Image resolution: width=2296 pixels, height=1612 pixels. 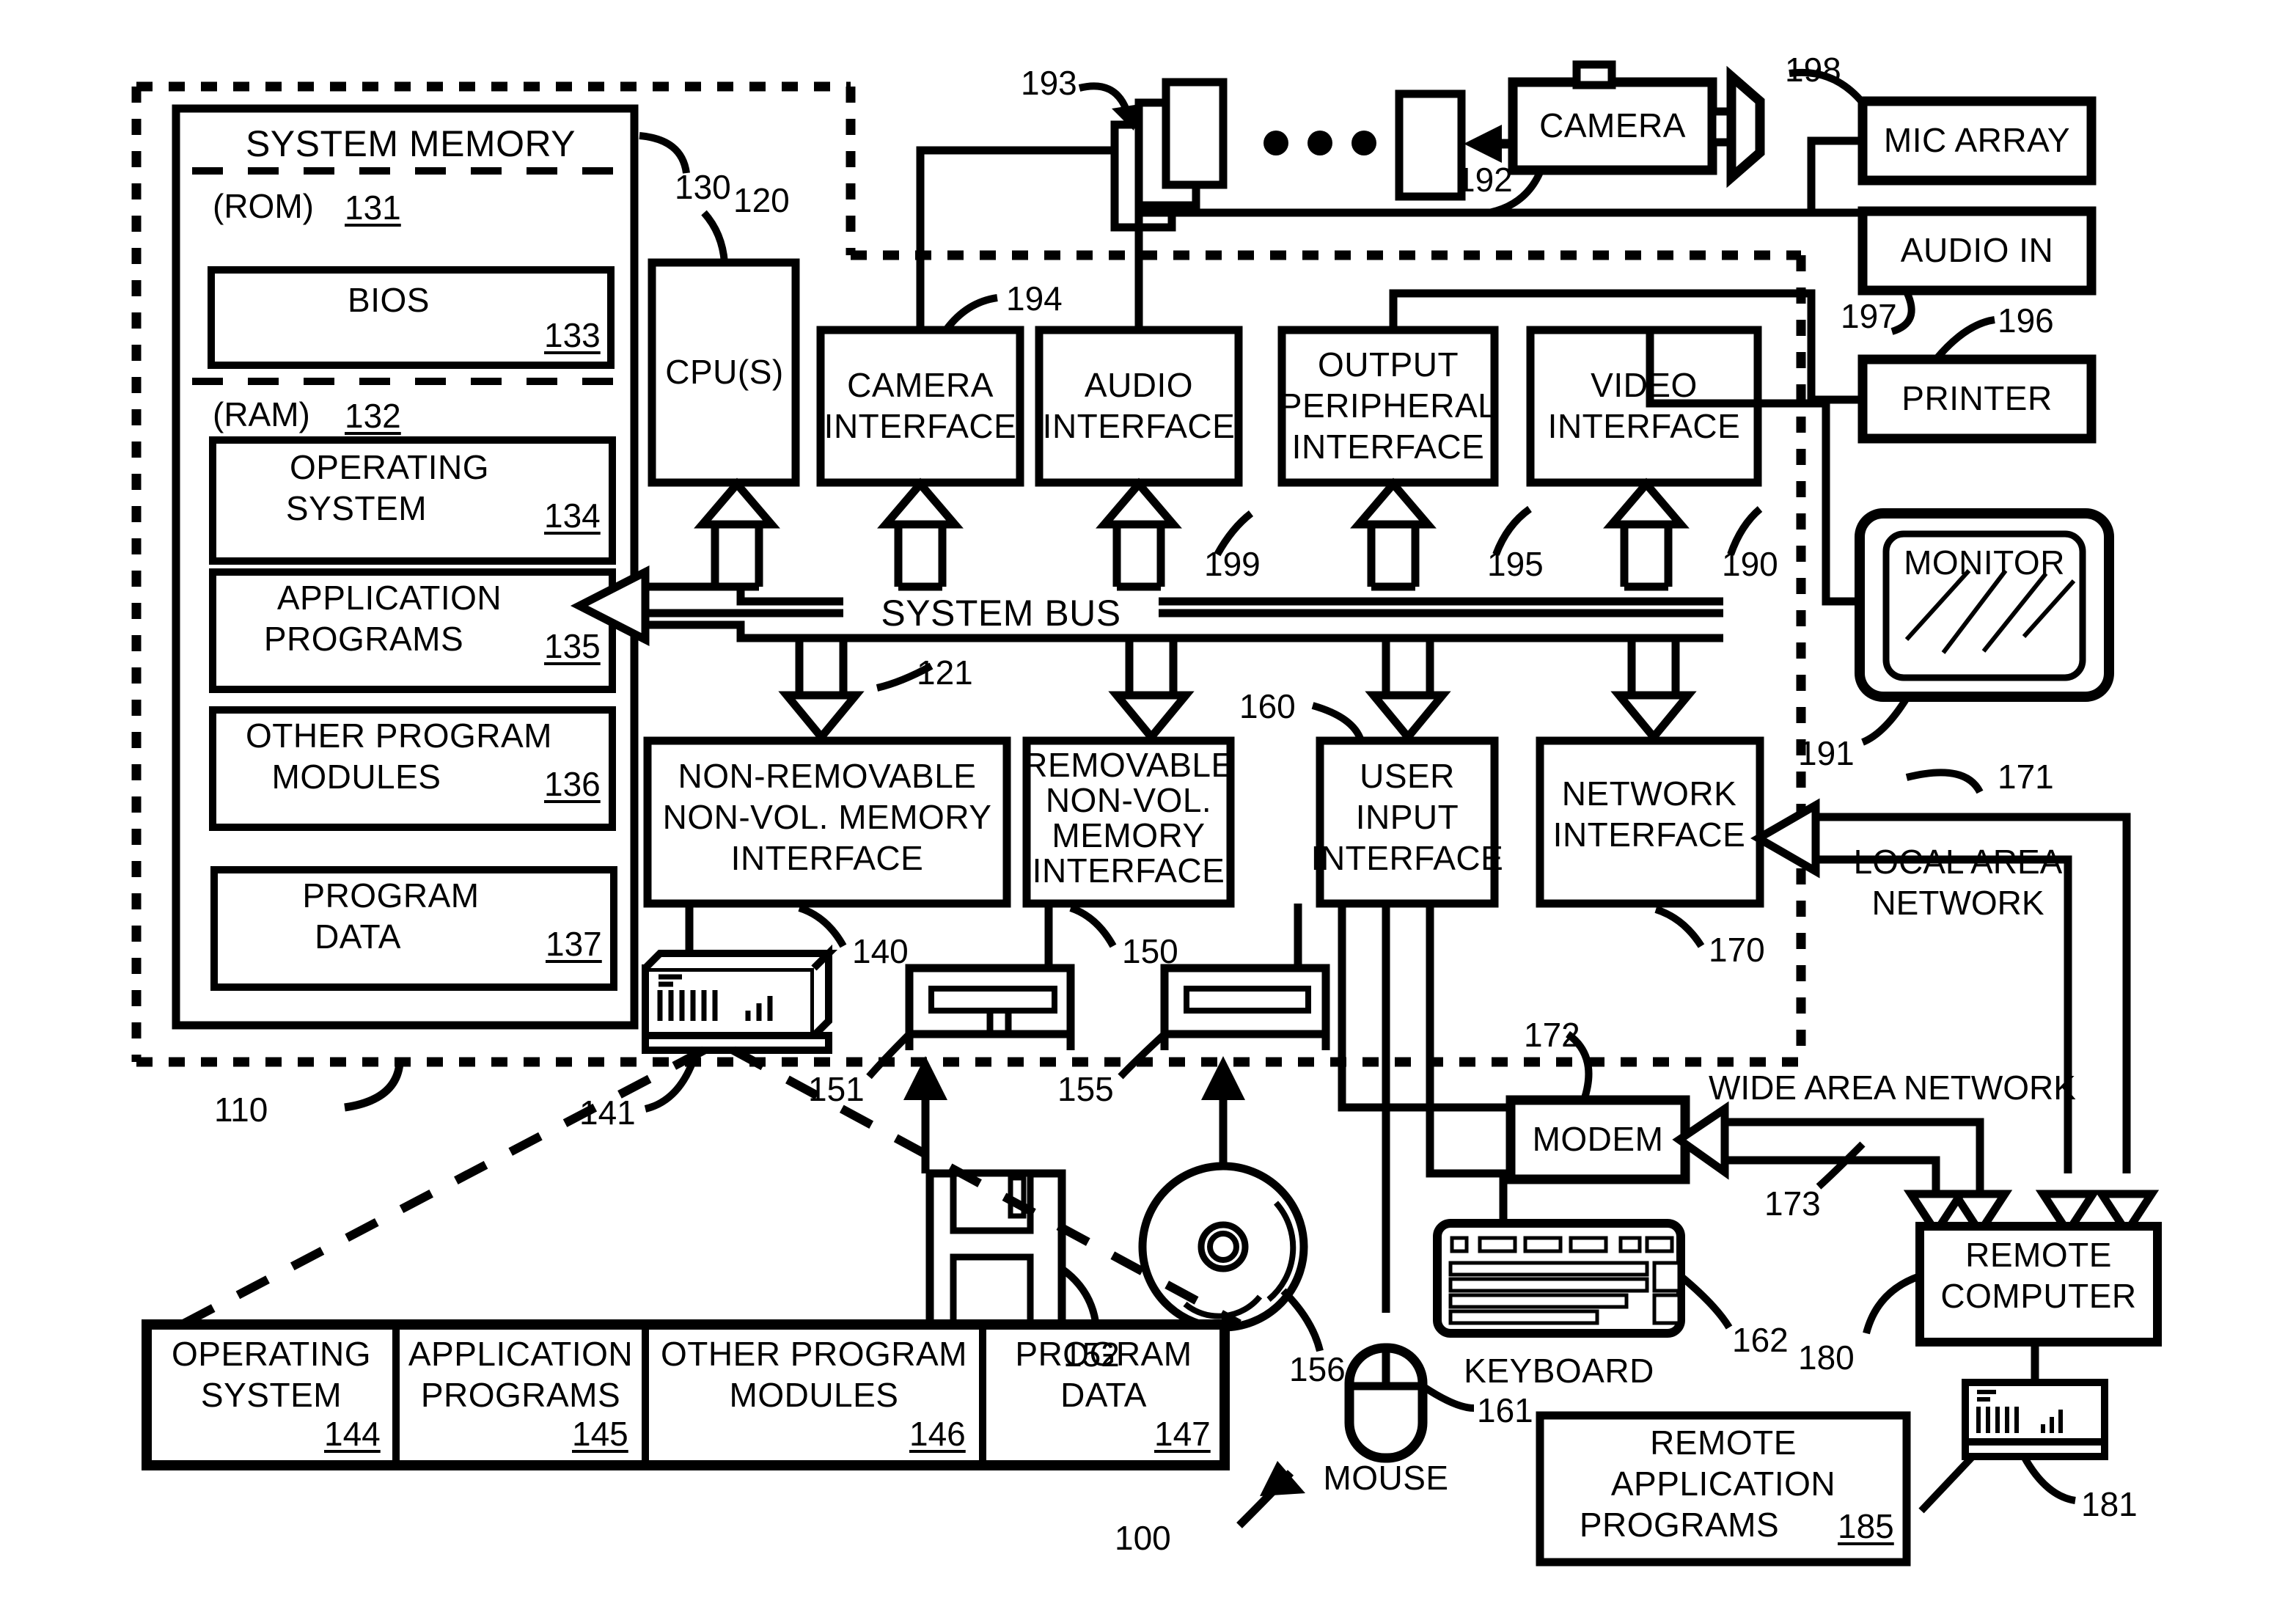 I want to click on ref-162-leader, so click(x=1705, y=1301).